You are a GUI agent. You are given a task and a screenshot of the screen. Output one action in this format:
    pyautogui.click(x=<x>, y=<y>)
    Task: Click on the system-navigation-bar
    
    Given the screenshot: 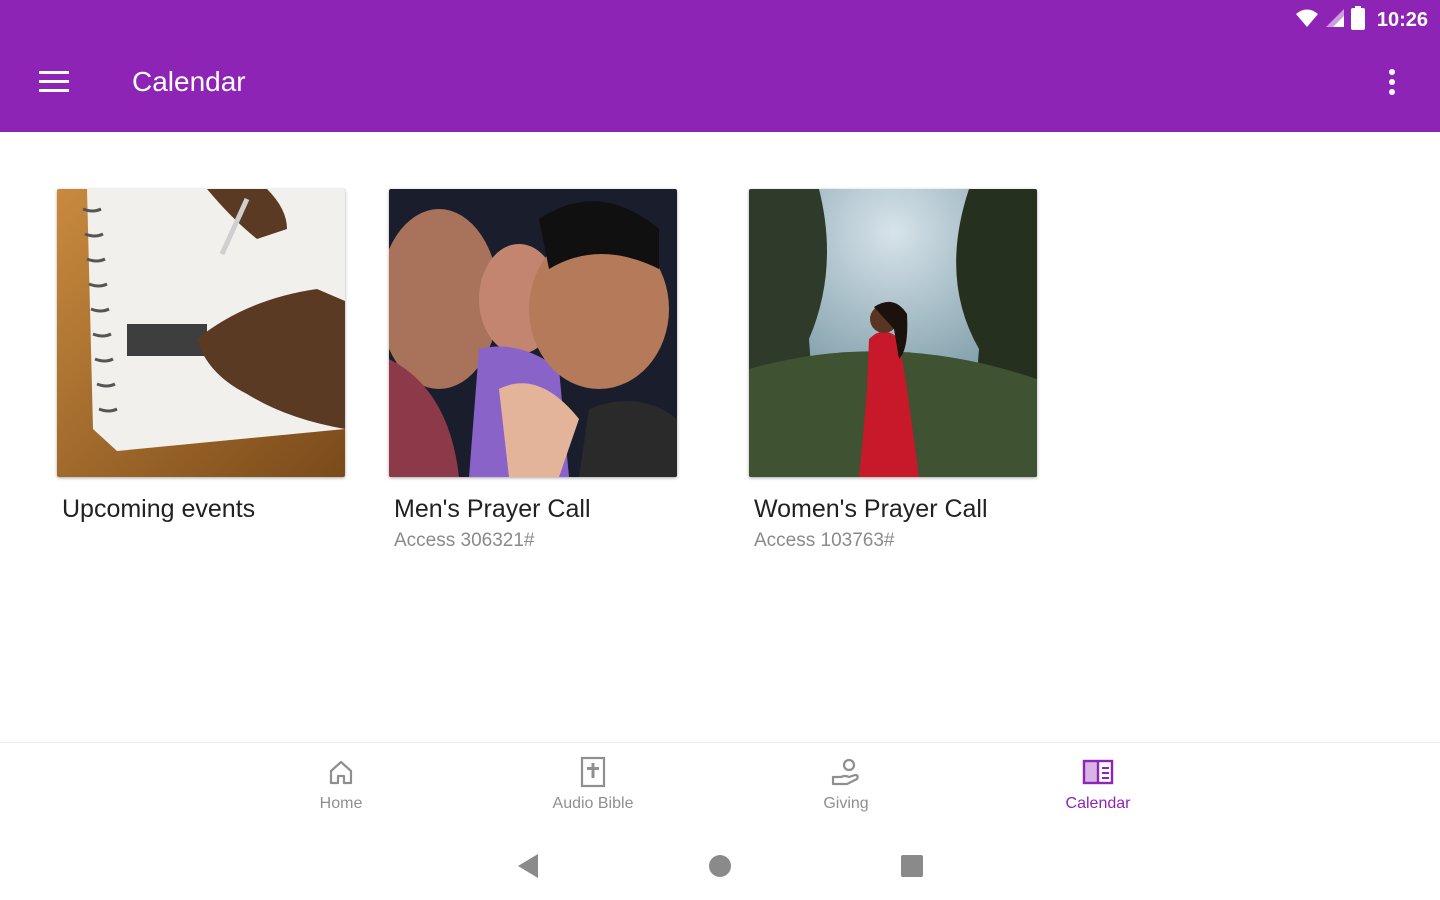 What is the action you would take?
    pyautogui.click(x=720, y=866)
    